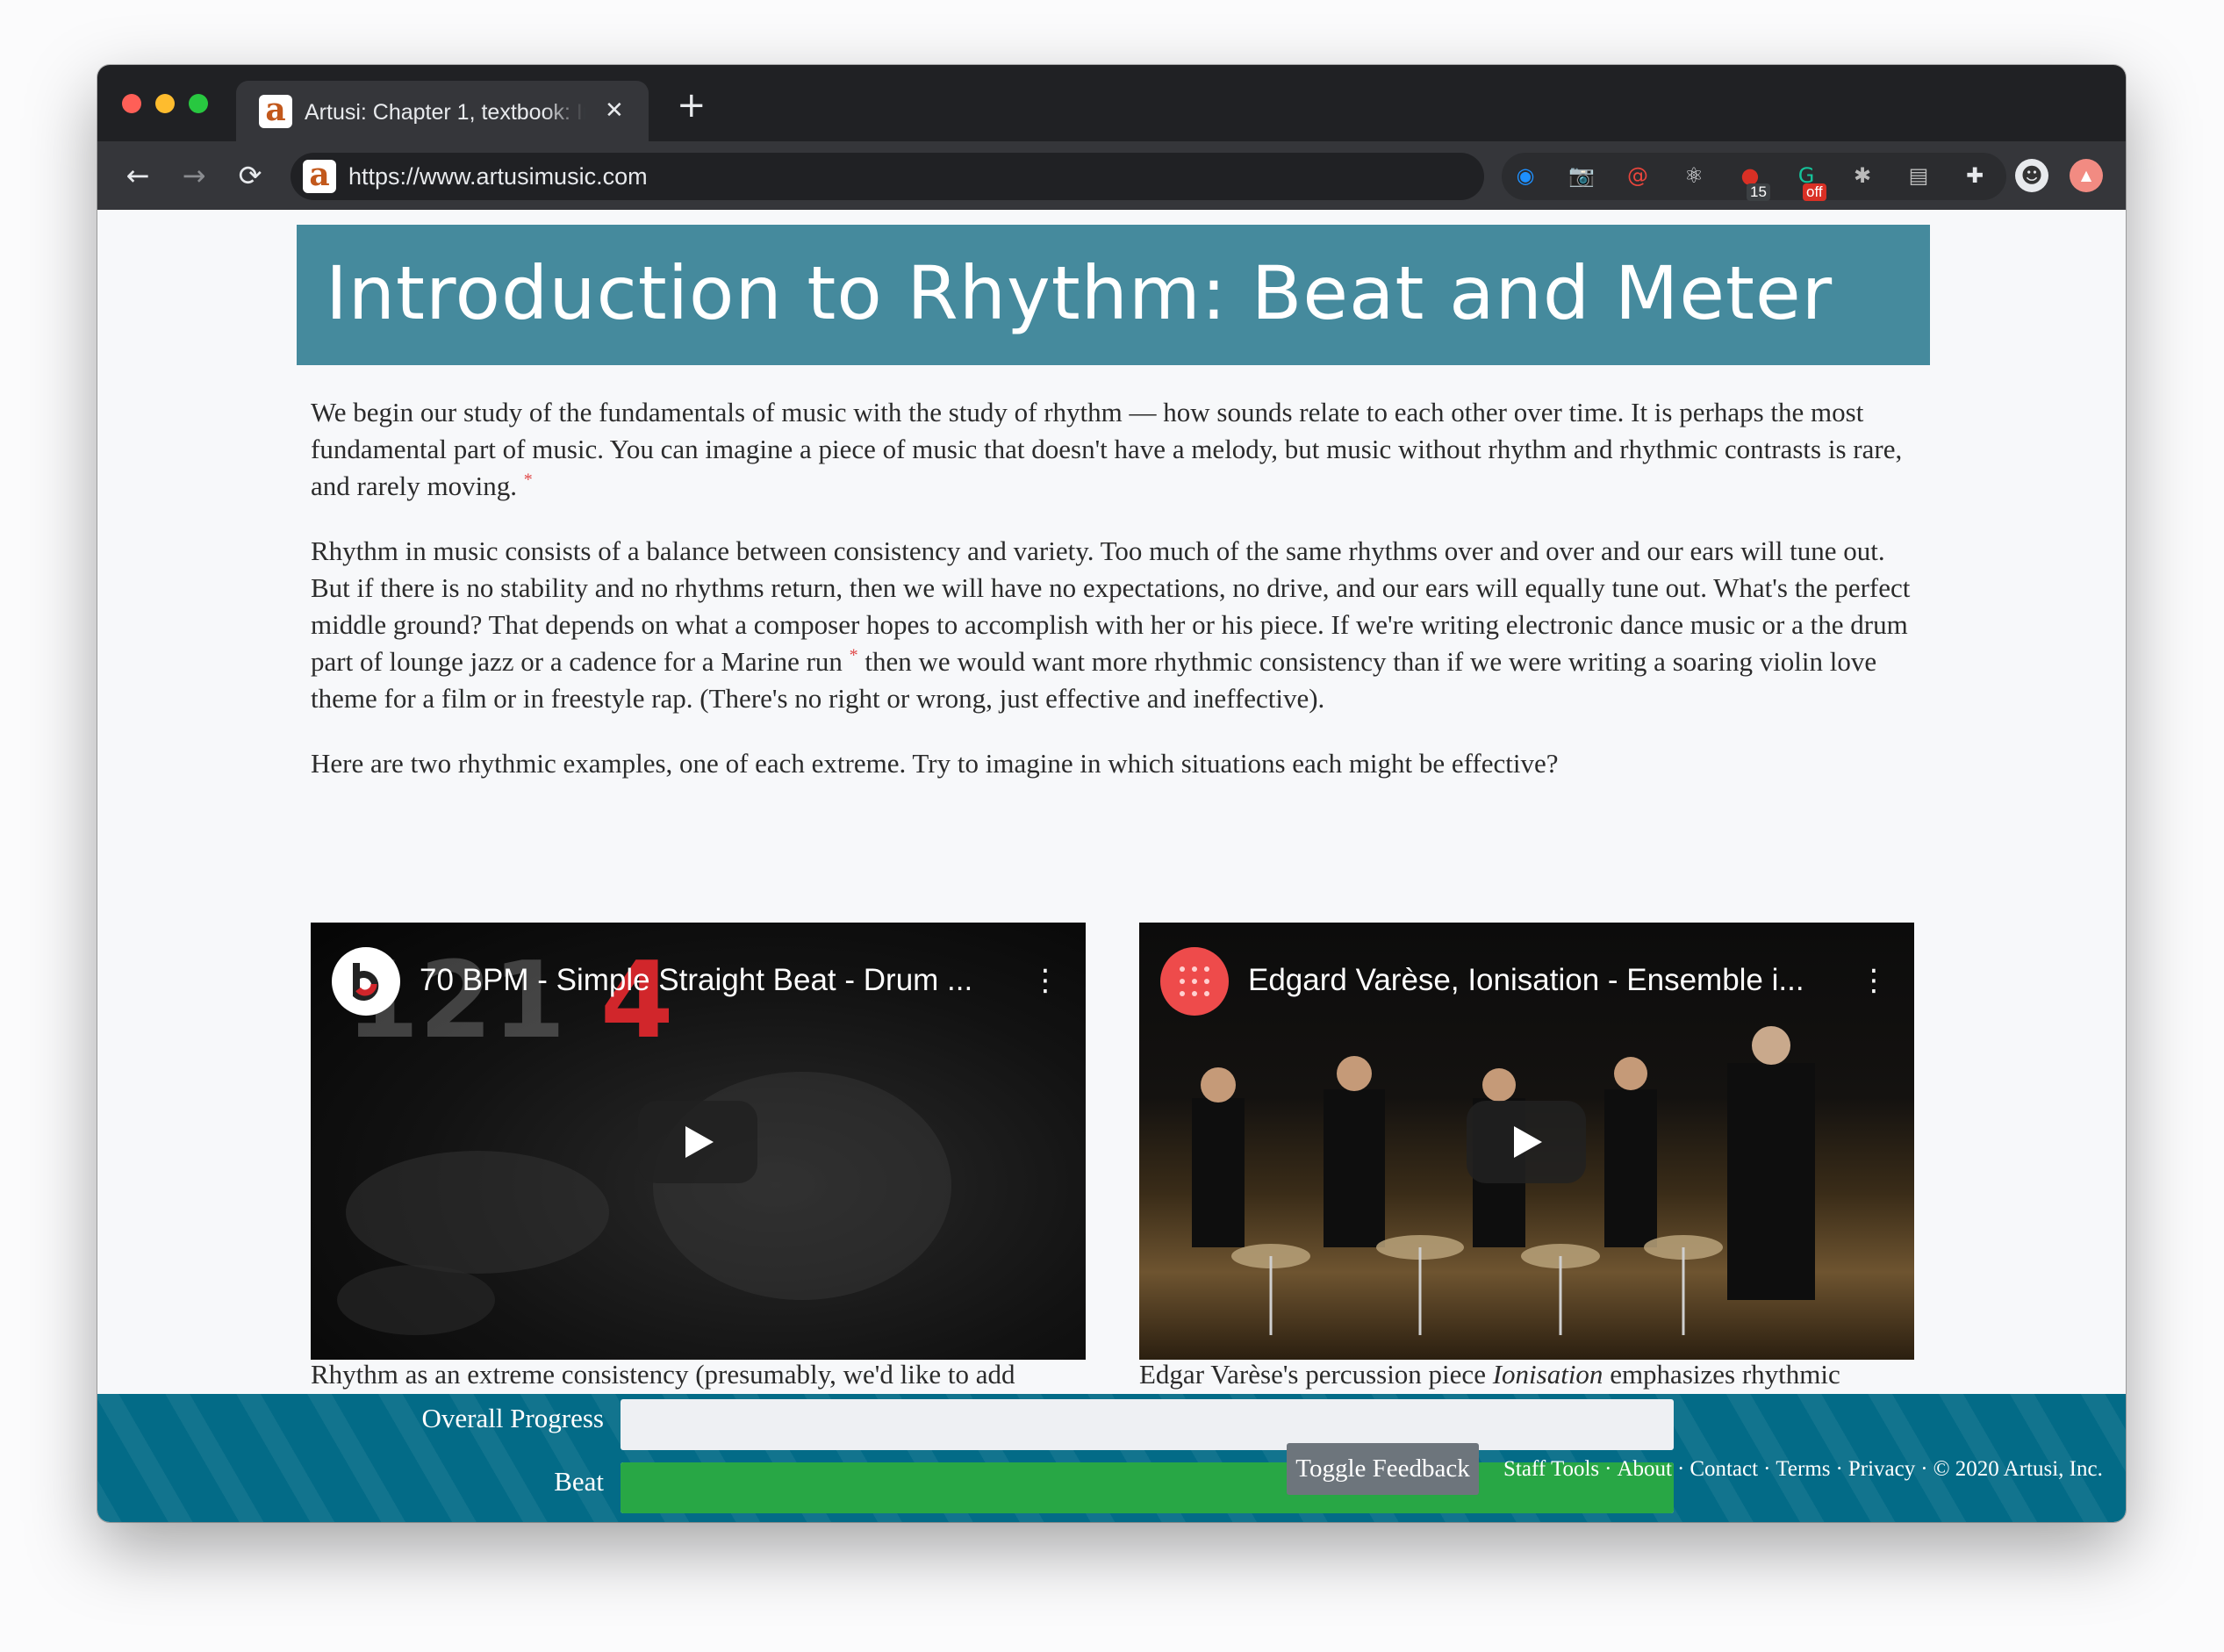 This screenshot has width=2224, height=1652. Describe the element at coordinates (198, 103) in the screenshot. I see `maximize-window-button` at that location.